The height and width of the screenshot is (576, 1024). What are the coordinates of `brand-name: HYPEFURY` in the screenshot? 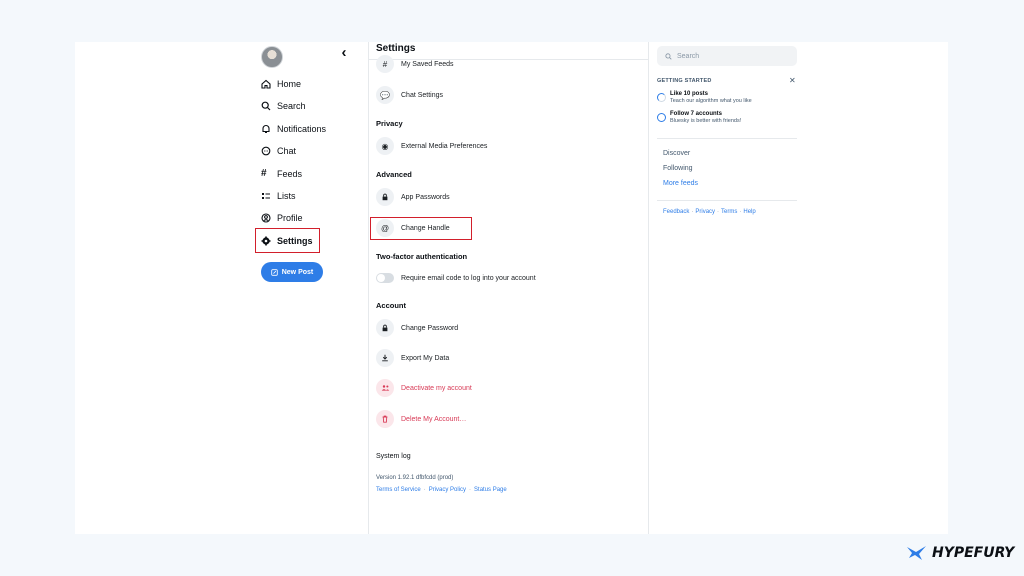 It's located at (973, 553).